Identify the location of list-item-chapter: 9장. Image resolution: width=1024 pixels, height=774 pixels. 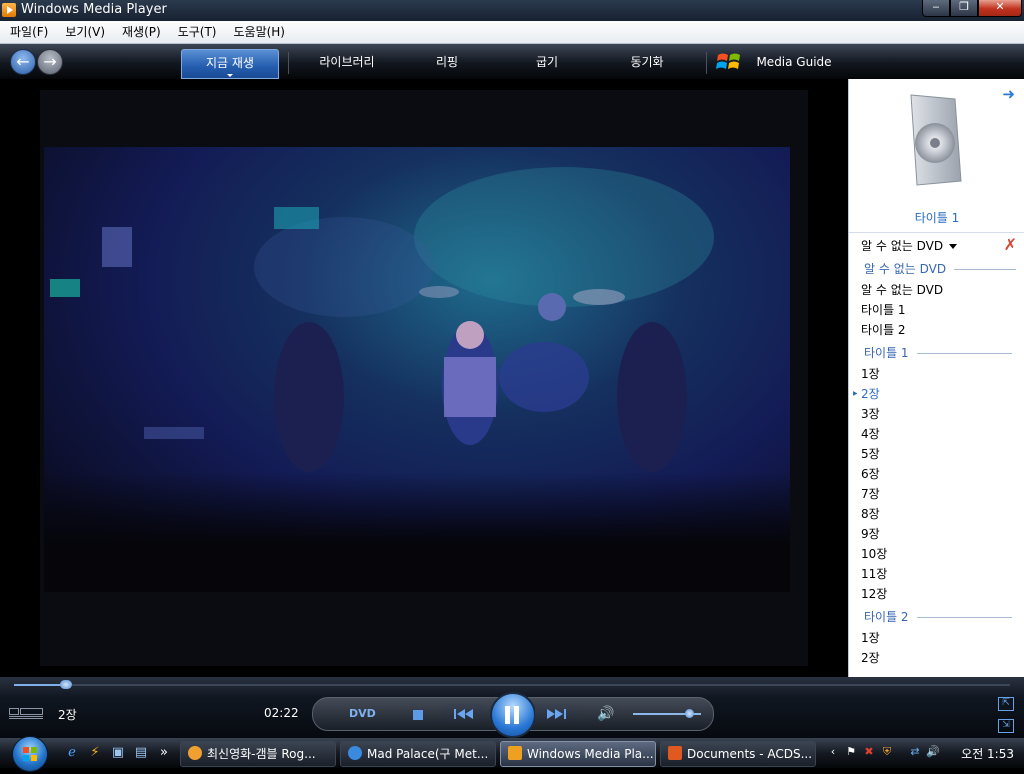
(870, 533).